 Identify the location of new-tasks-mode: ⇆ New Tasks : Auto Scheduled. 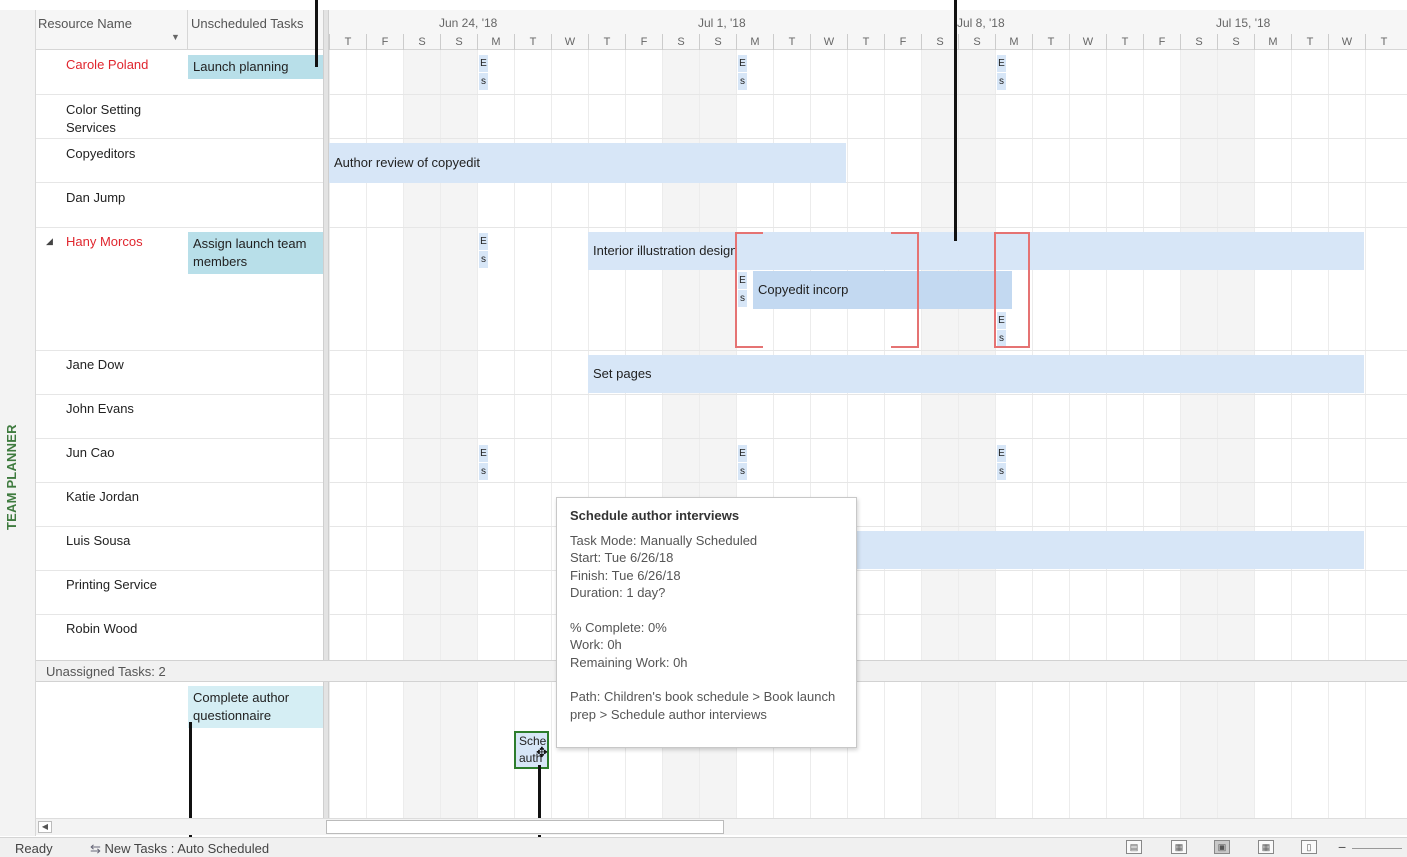
(179, 849).